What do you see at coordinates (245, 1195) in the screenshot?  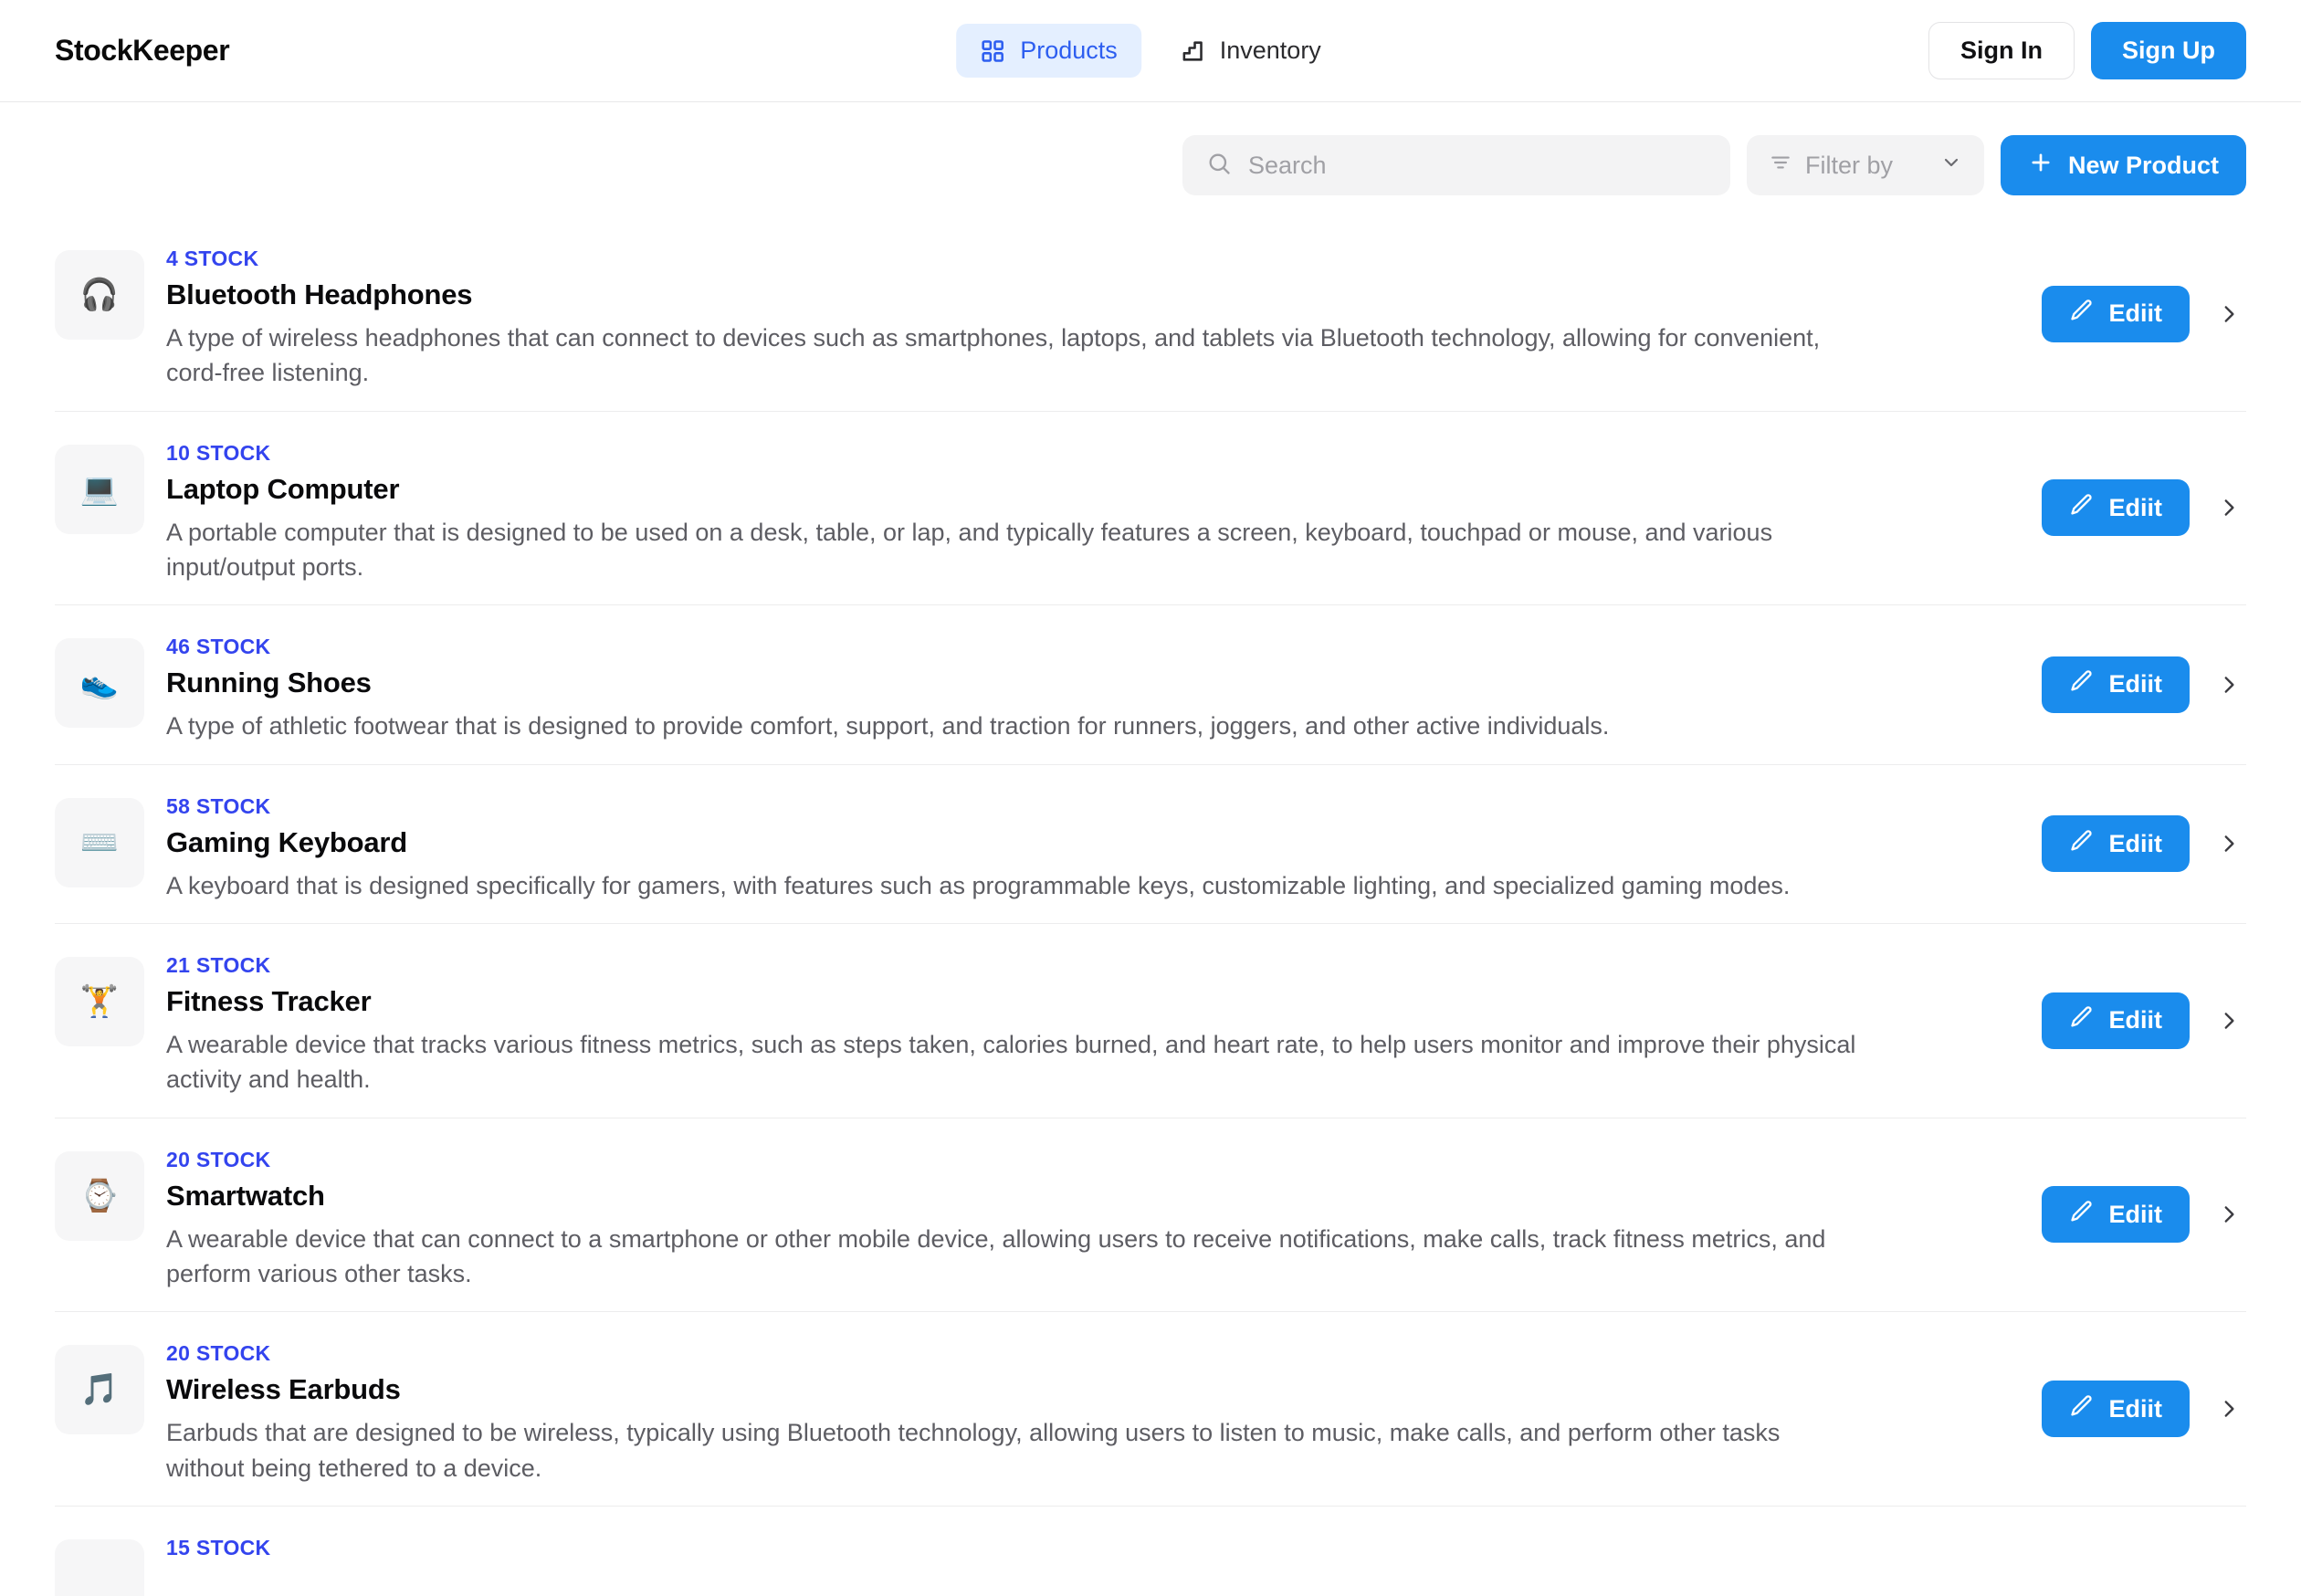 I see `product-title: Smartwatch` at bounding box center [245, 1195].